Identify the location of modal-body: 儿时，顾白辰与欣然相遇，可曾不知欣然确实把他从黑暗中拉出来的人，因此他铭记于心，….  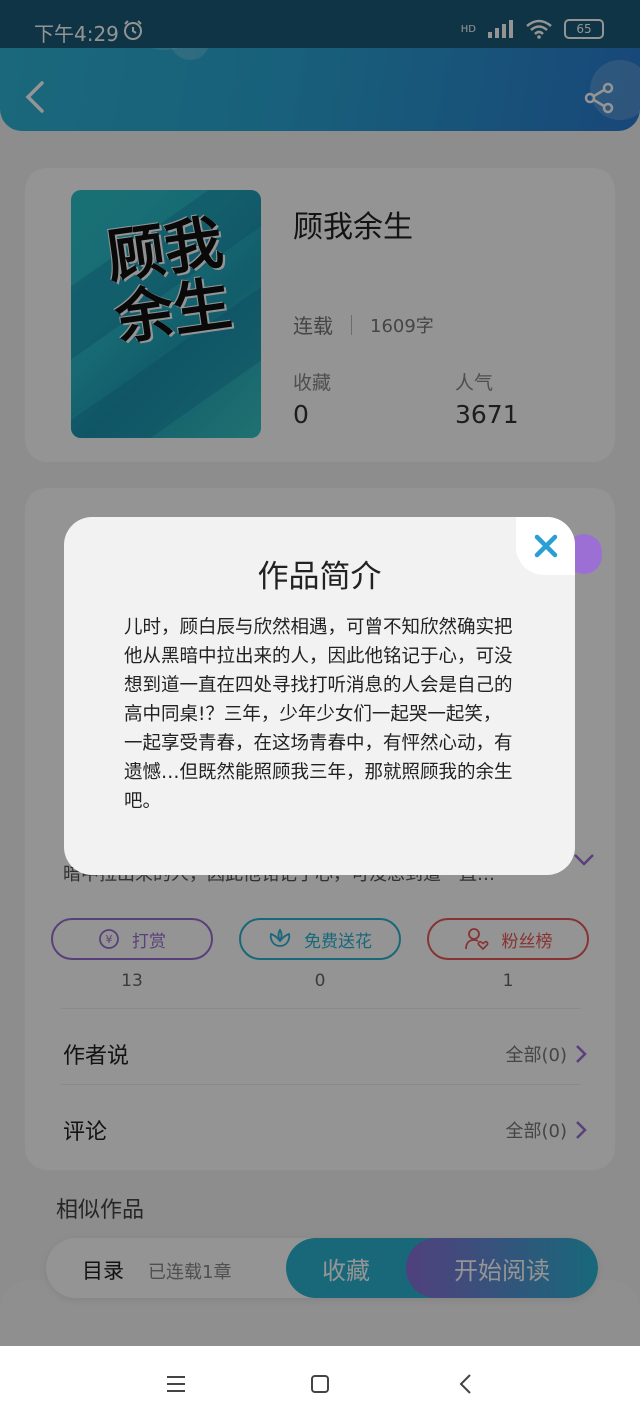
(318, 714).